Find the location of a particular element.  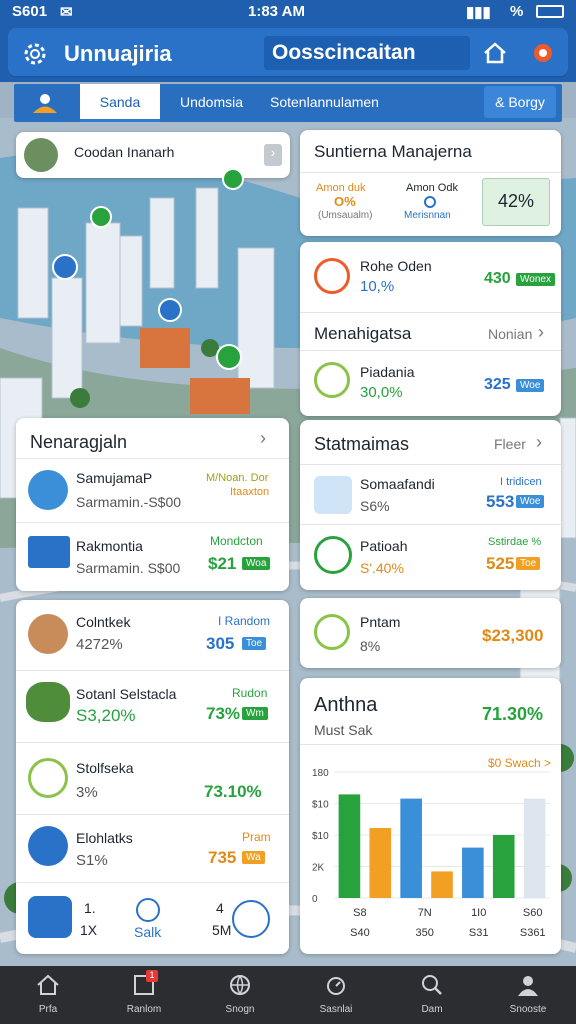

list-item-sub: Sarmamin.-S$00 is located at coordinates (129, 502).